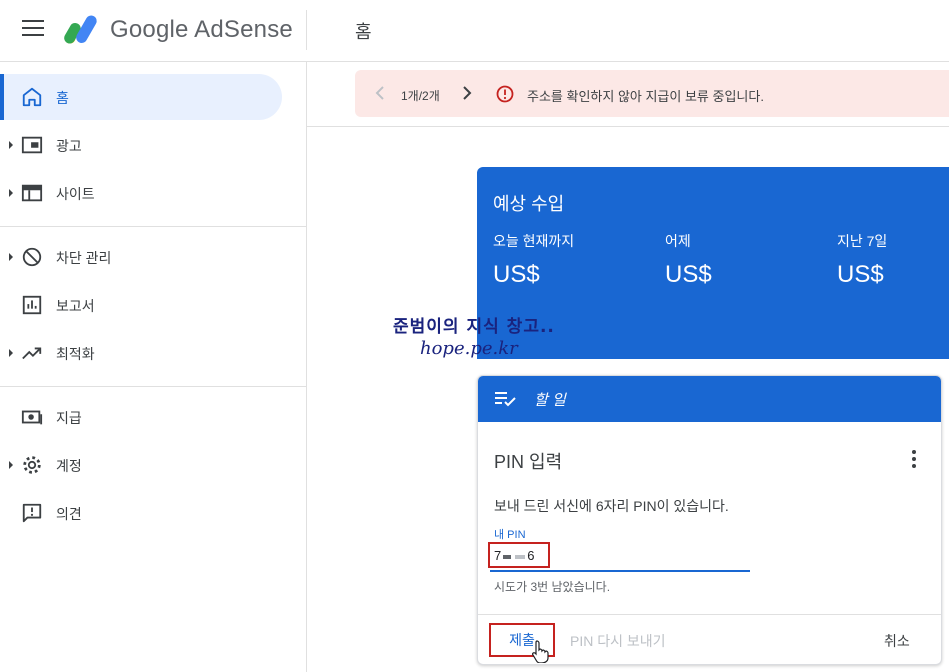 The width and height of the screenshot is (949, 672). Describe the element at coordinates (32, 353) in the screenshot. I see `trending-up-icon` at that location.